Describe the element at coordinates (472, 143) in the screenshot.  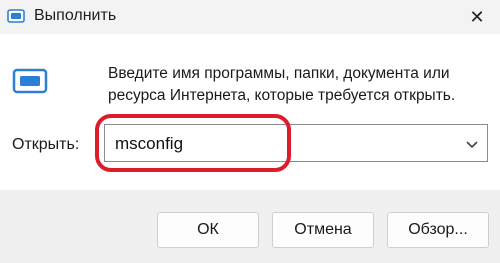
I see `chevron-down-icon` at that location.